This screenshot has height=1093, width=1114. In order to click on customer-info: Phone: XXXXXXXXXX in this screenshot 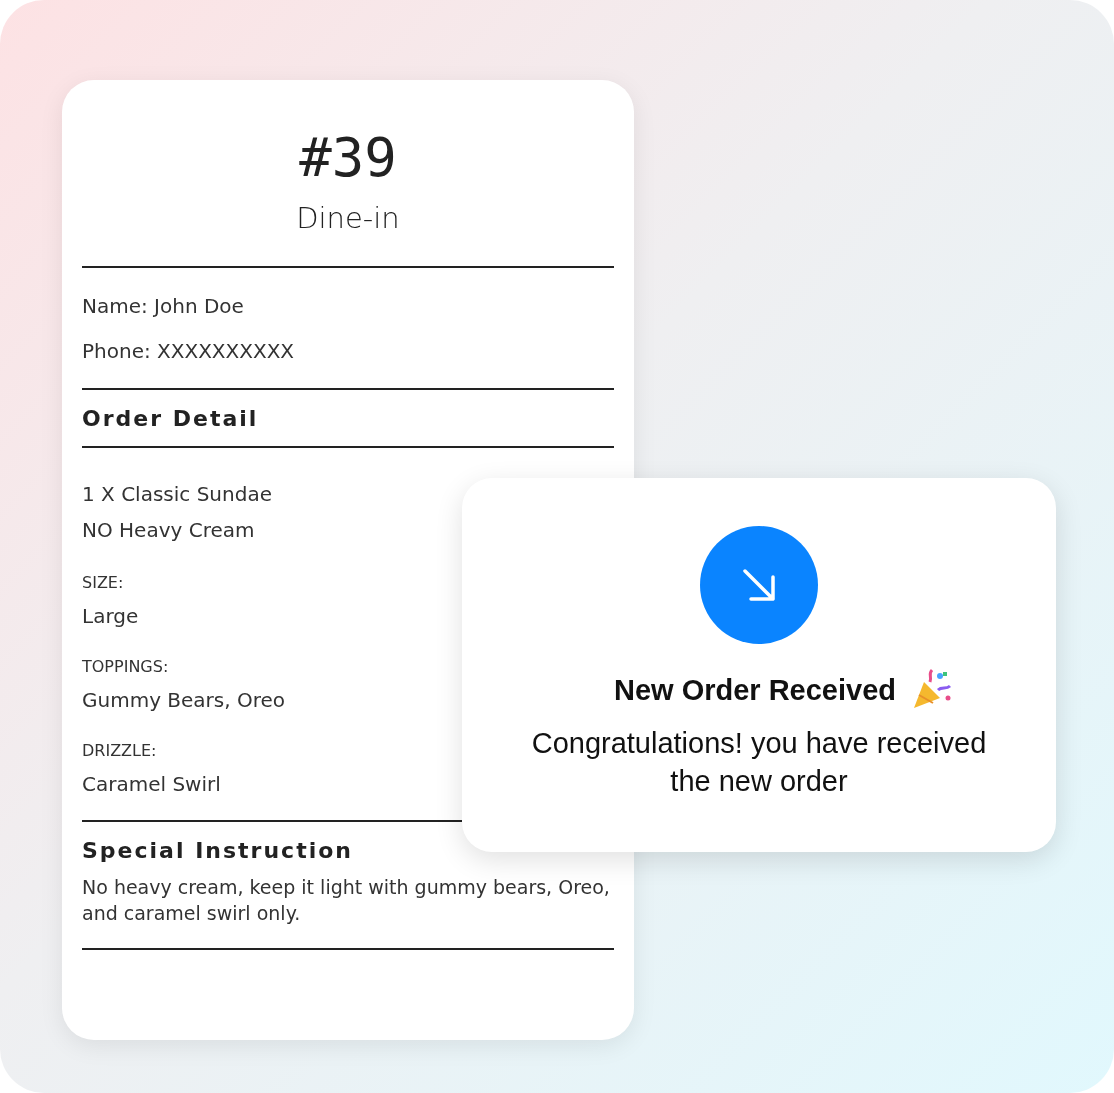, I will do `click(189, 351)`.